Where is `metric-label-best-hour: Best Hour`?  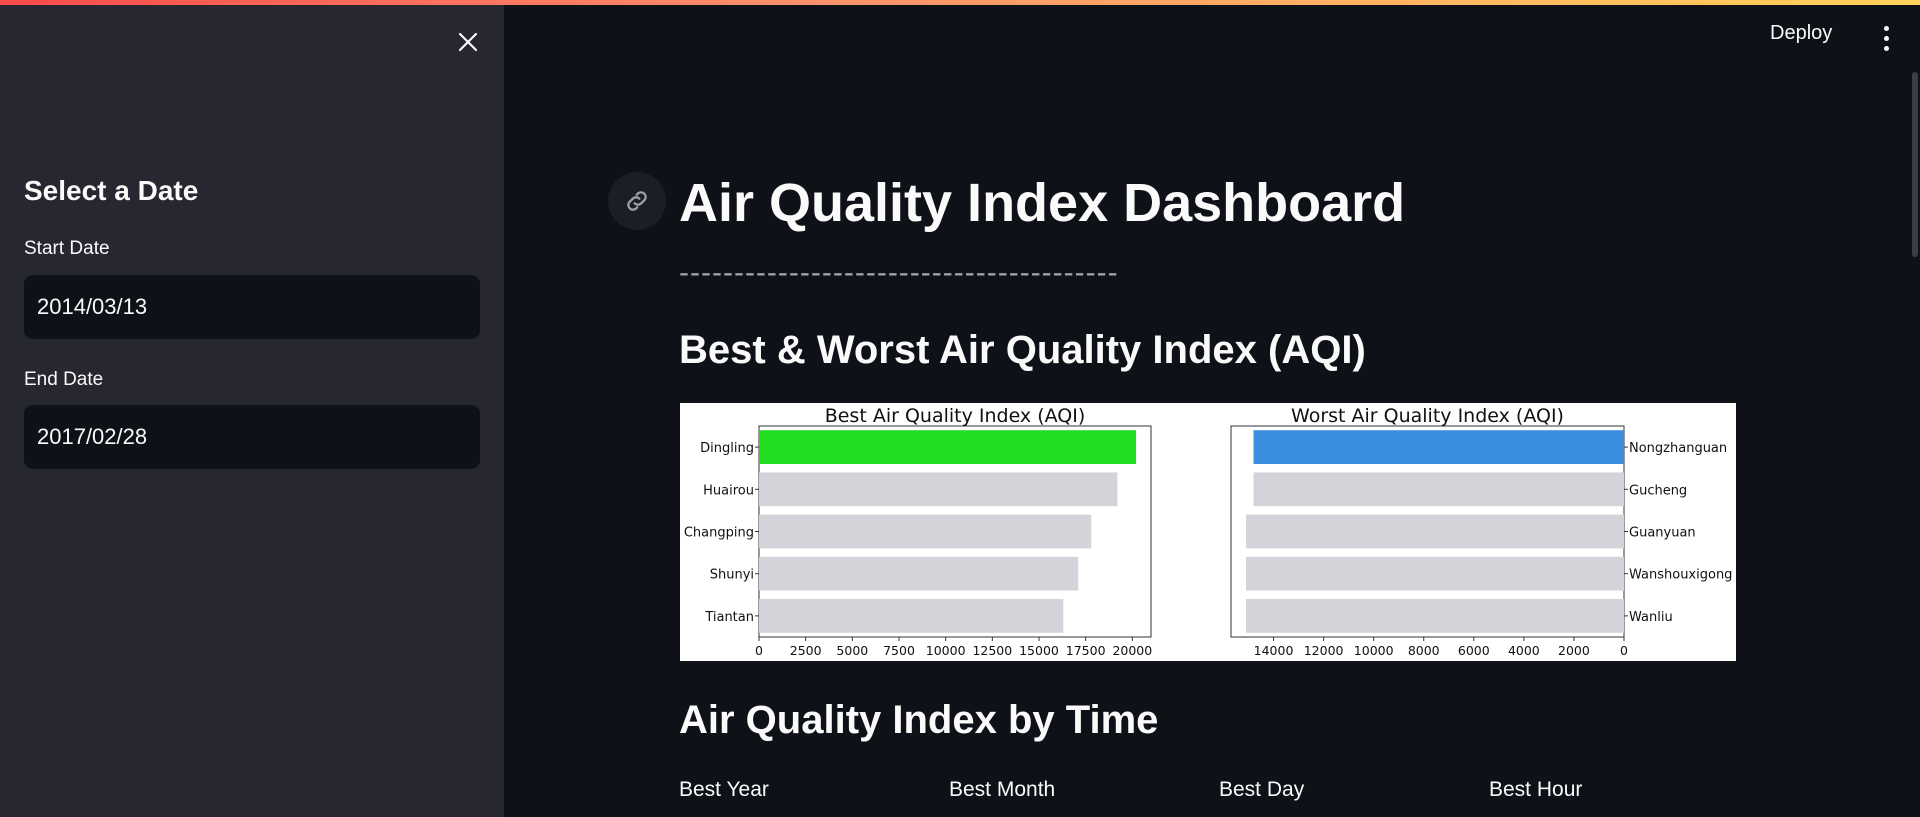
metric-label-best-hour: Best Hour is located at coordinates (1536, 789).